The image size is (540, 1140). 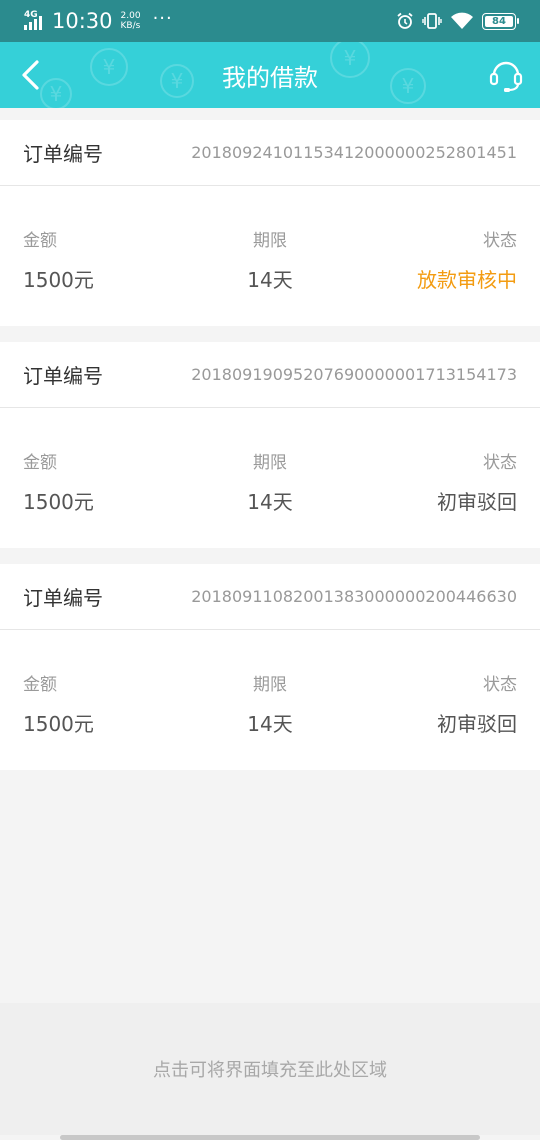 I want to click on header: ¥ ¥ ¥ ¥ ¥ 我的借款, so click(x=270, y=75).